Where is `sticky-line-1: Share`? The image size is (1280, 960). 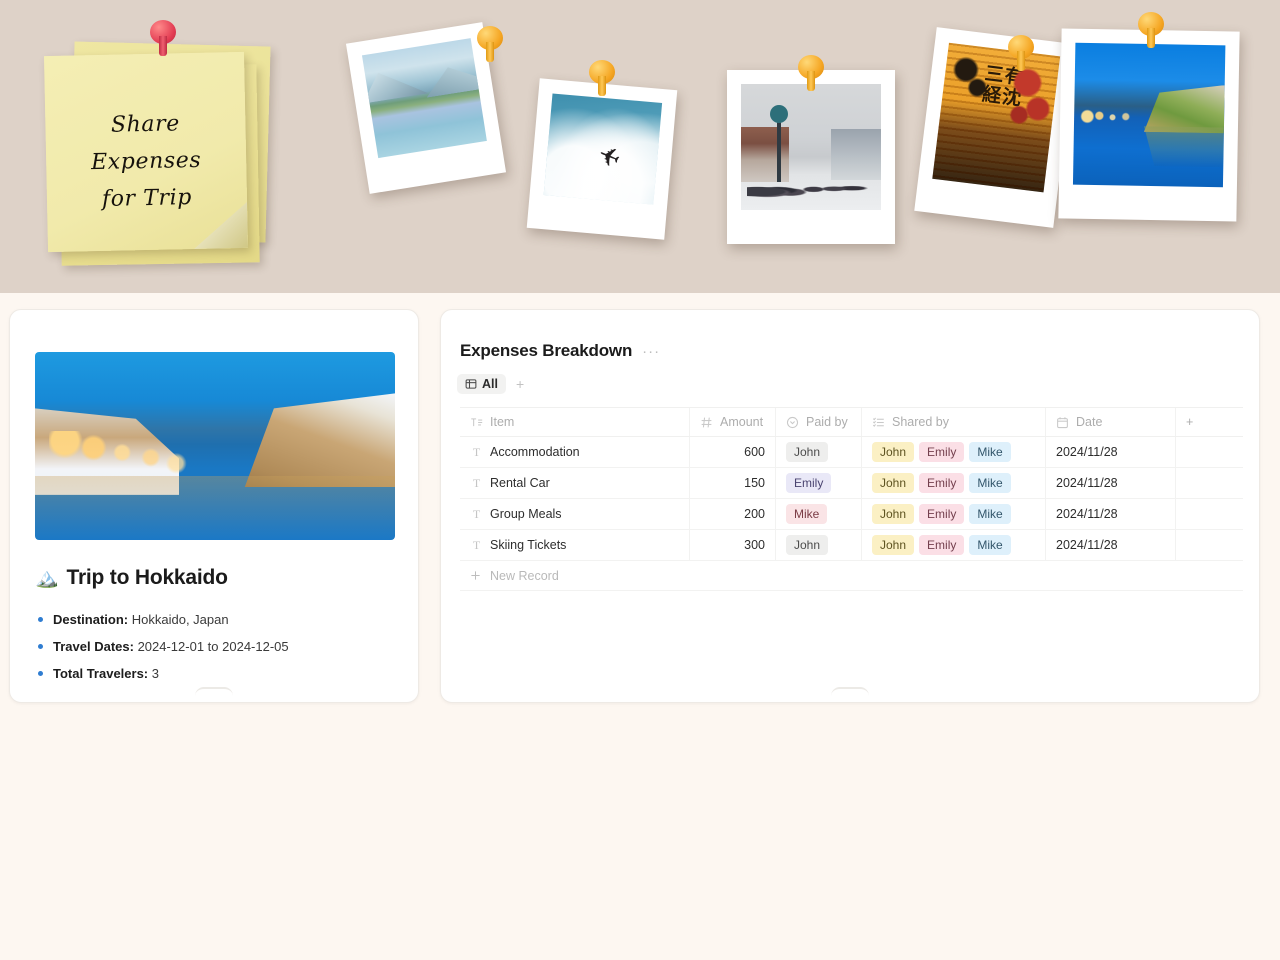 sticky-line-1: Share is located at coordinates (145, 124).